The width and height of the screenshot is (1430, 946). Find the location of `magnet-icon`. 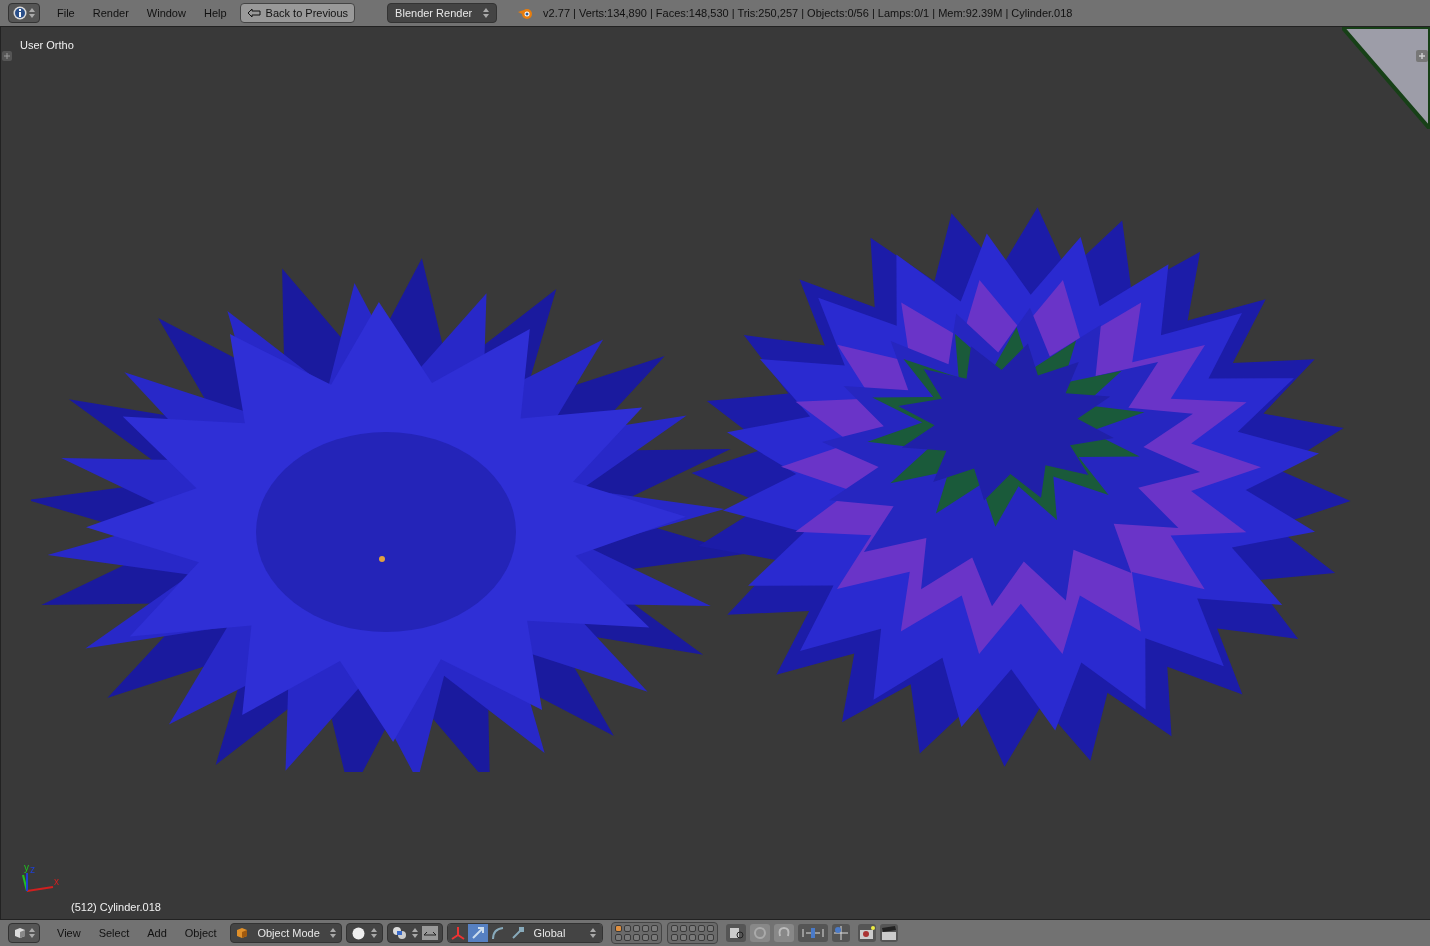

magnet-icon is located at coordinates (783, 933).